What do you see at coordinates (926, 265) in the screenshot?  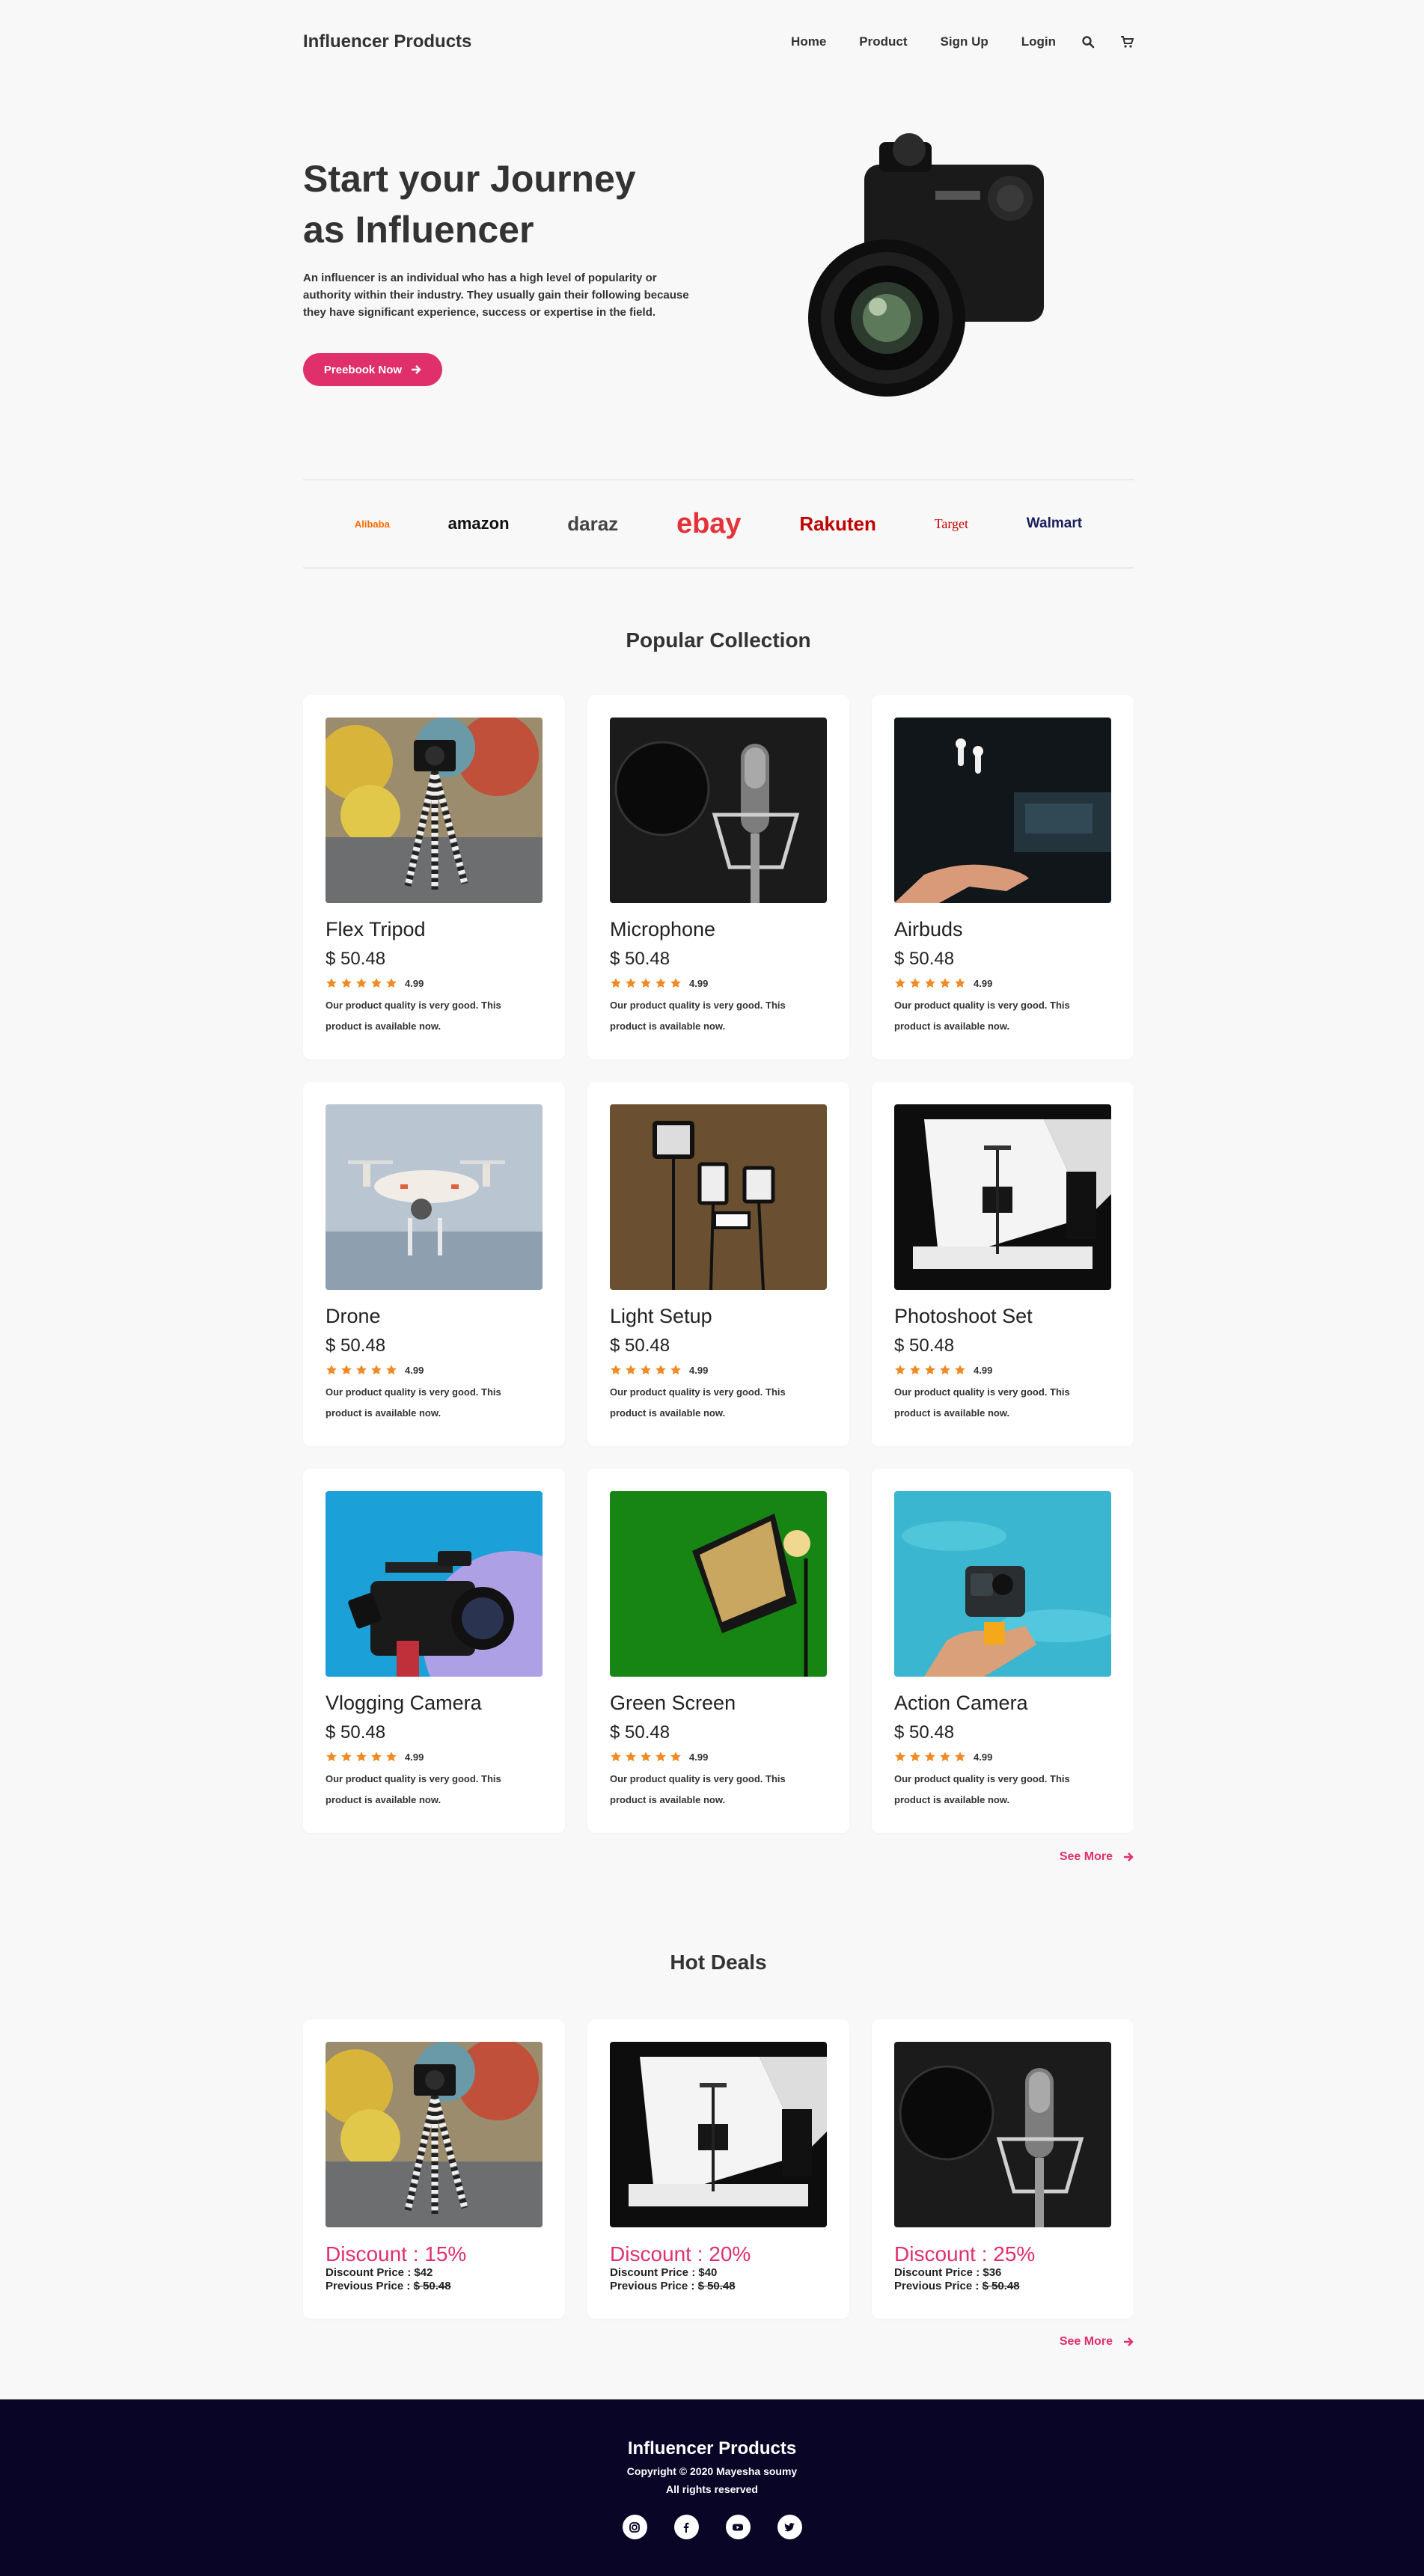 I see `camera-photo` at bounding box center [926, 265].